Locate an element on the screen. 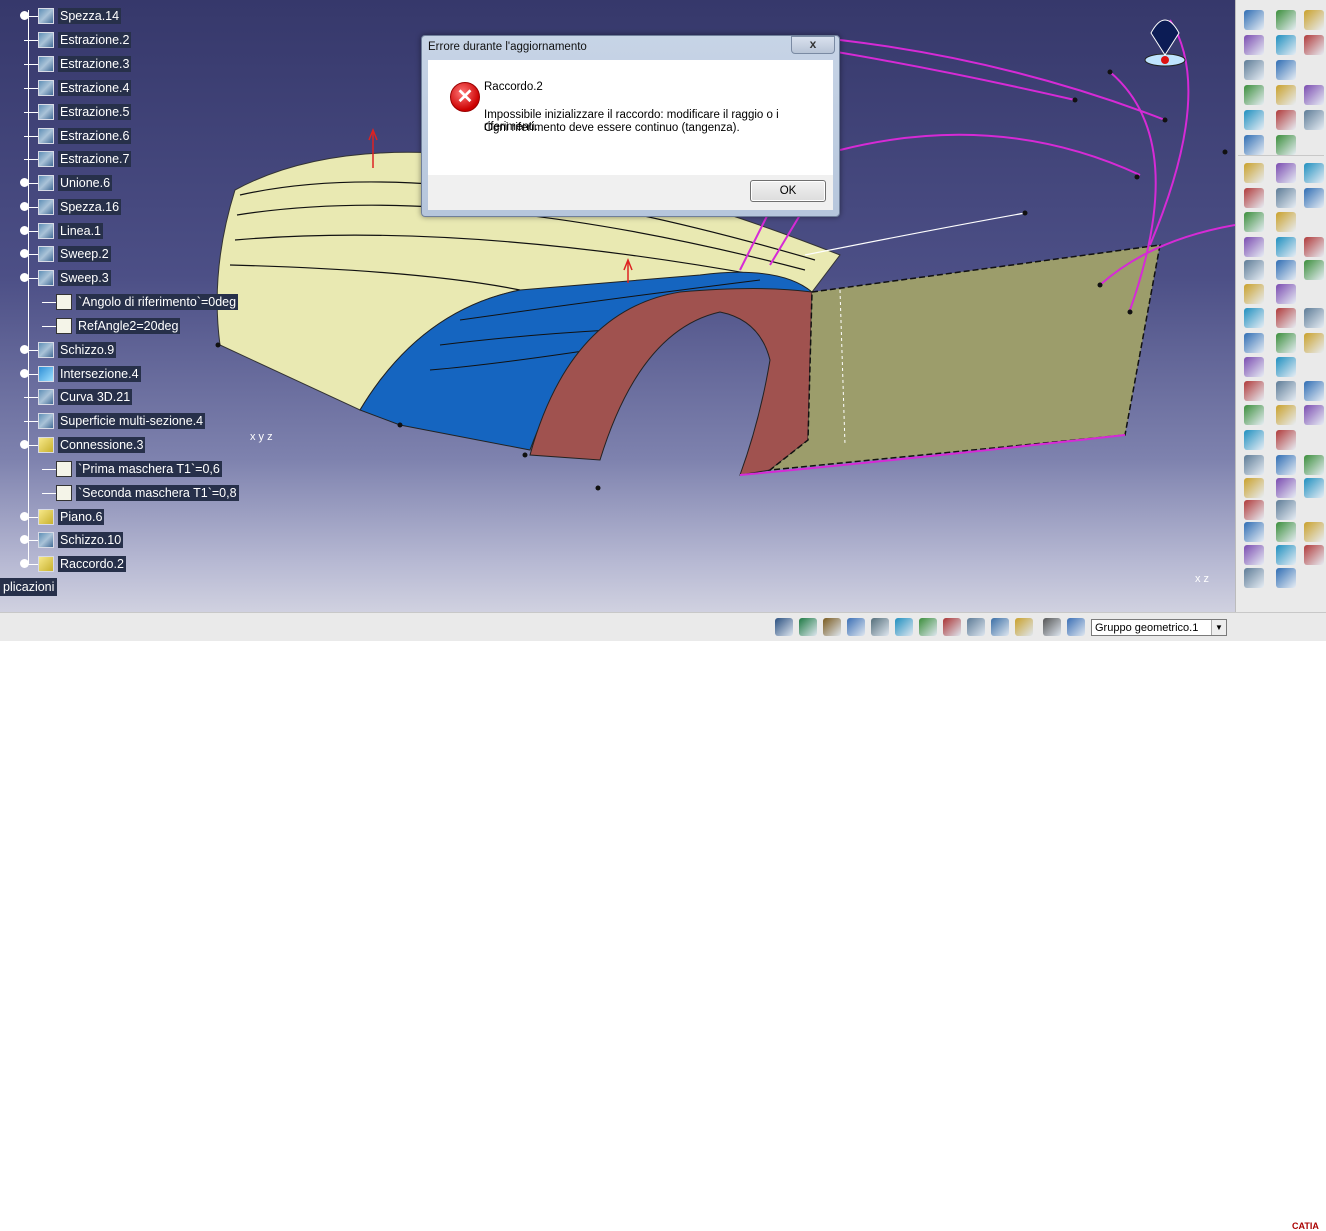  tree-node-2: Estrazione.3 is located at coordinates (78, 64).